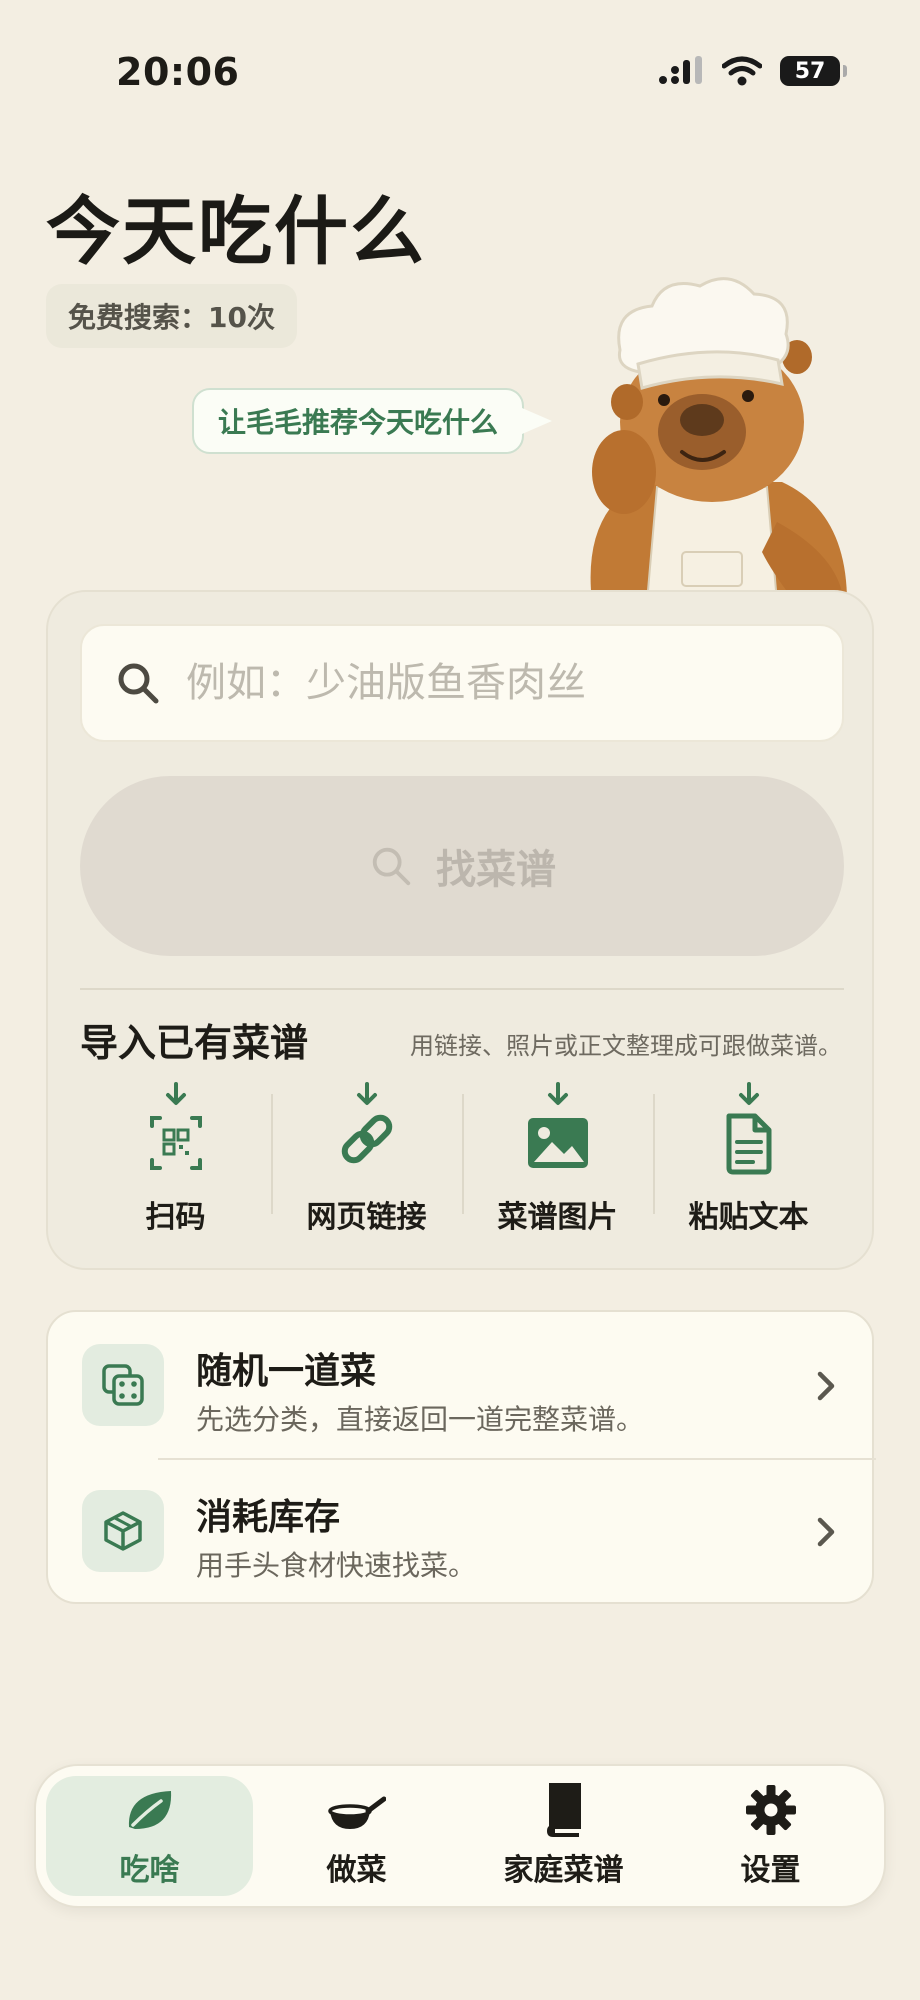 Image resolution: width=920 pixels, height=2000 pixels. I want to click on wok-icon, so click(356, 1812).